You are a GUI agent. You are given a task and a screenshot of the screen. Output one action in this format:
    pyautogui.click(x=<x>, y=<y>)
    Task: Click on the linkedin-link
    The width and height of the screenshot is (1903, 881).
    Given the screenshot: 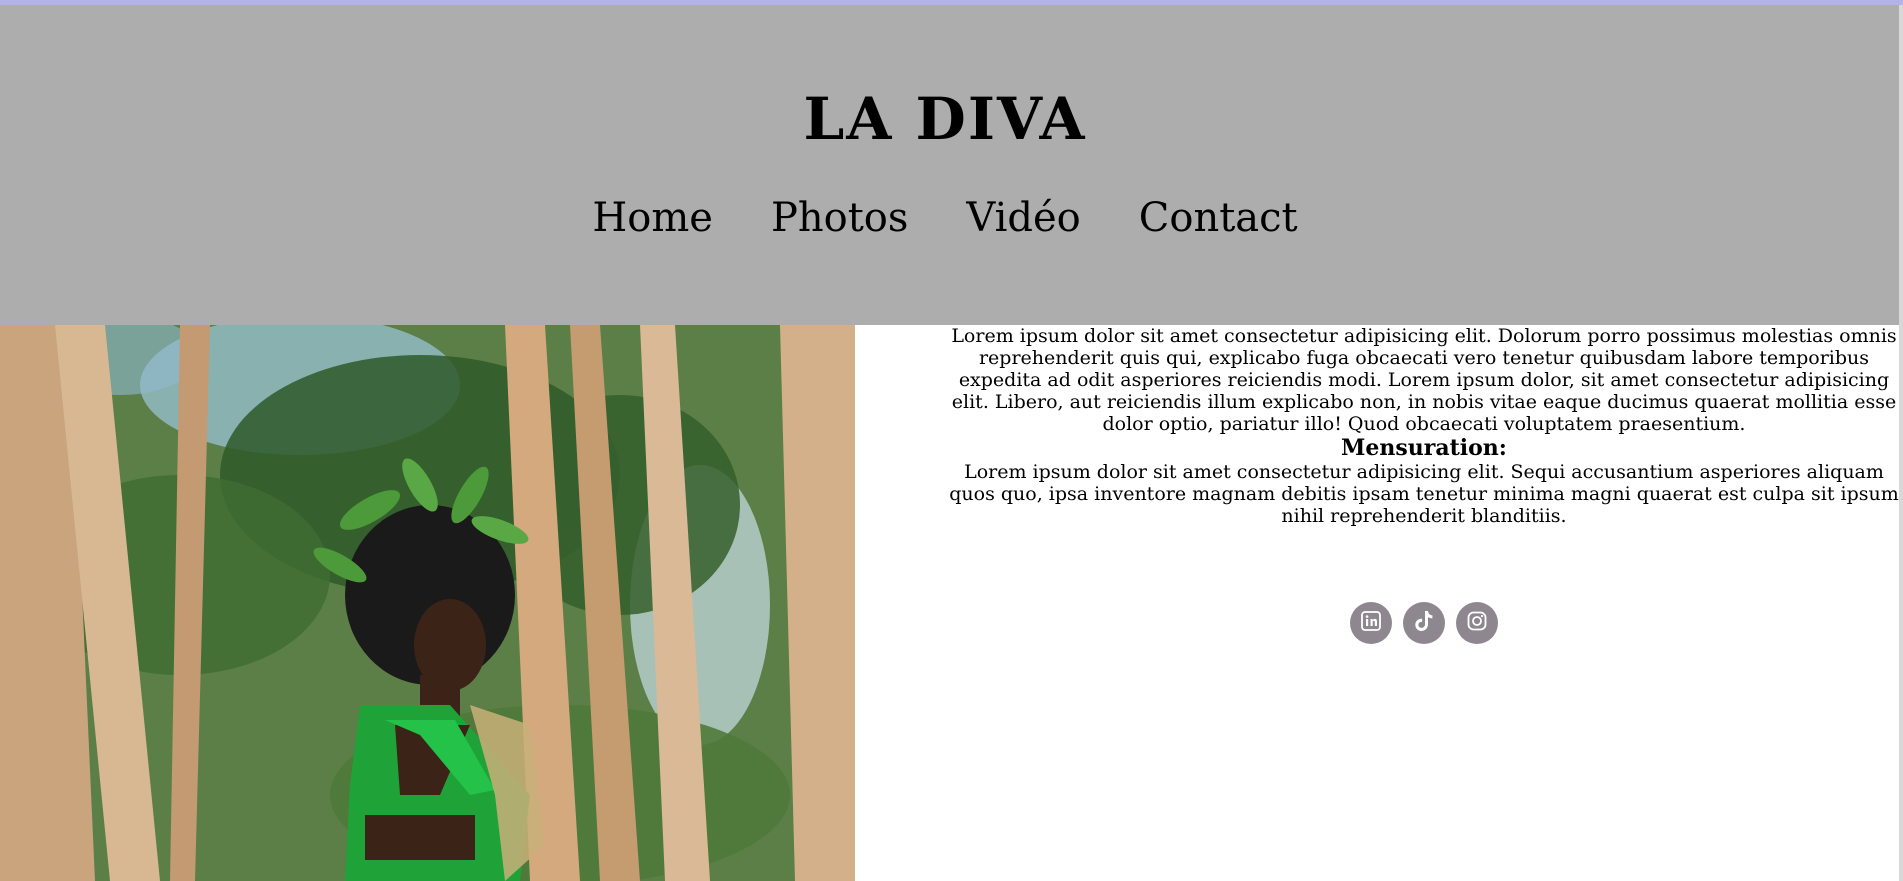 What is the action you would take?
    pyautogui.click(x=1371, y=623)
    